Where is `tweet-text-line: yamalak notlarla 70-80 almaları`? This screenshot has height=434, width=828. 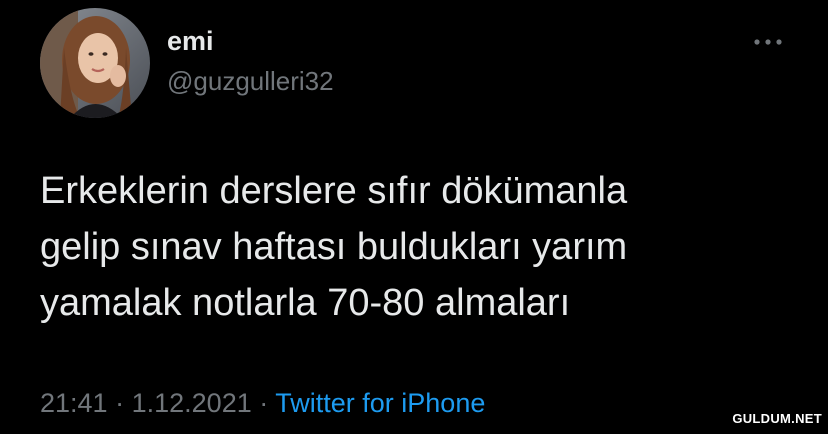
tweet-text-line: yamalak notlarla 70-80 almaları is located at coordinates (305, 303).